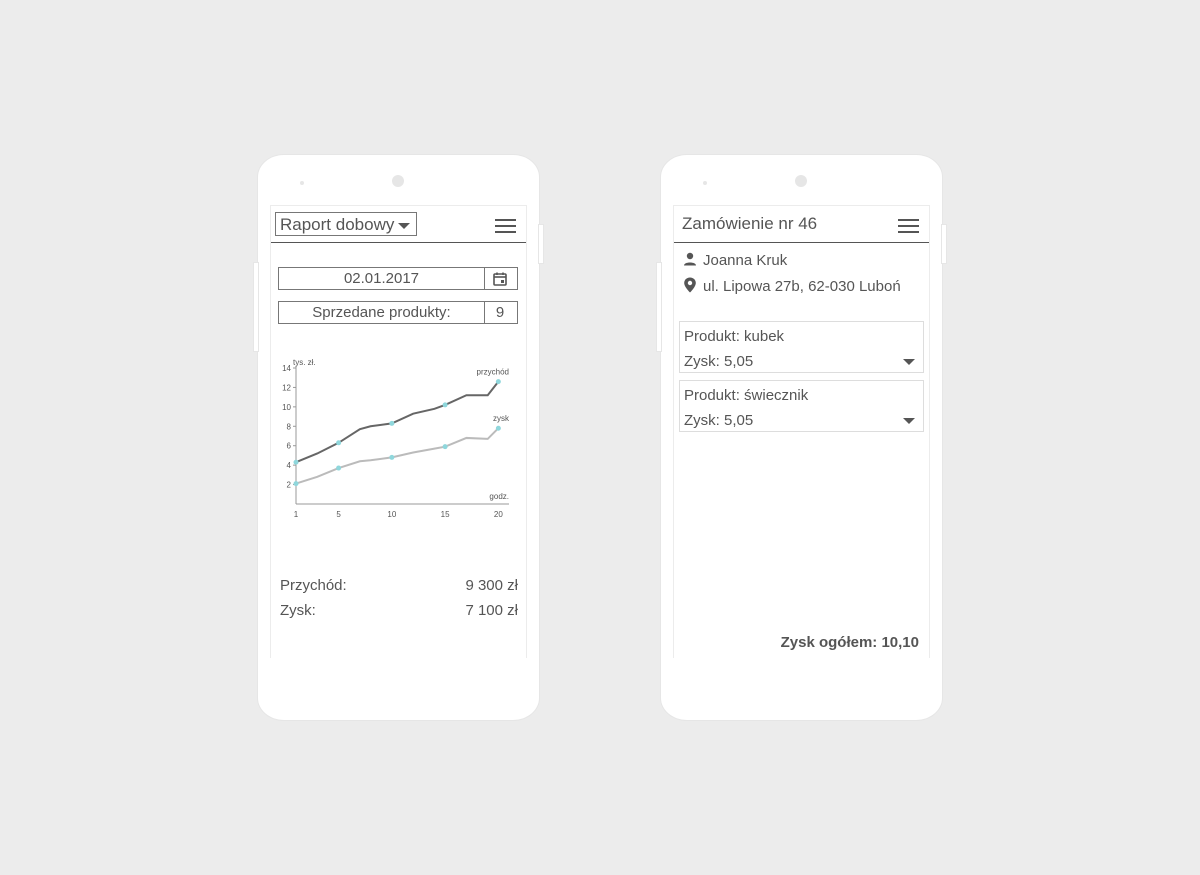 This screenshot has height=875, width=1200. I want to click on y-tick-label: 14, so click(286, 368).